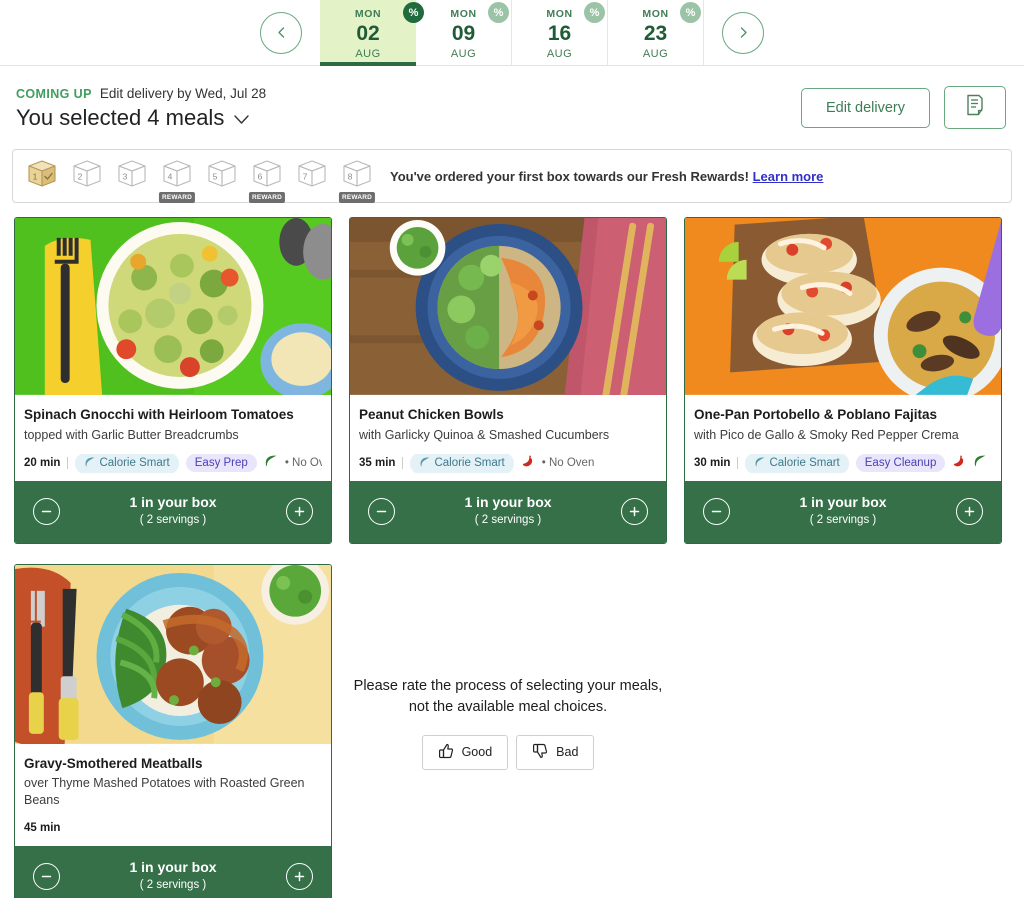  Describe the element at coordinates (170, 176) in the screenshot. I see `svg-text: 4` at that location.